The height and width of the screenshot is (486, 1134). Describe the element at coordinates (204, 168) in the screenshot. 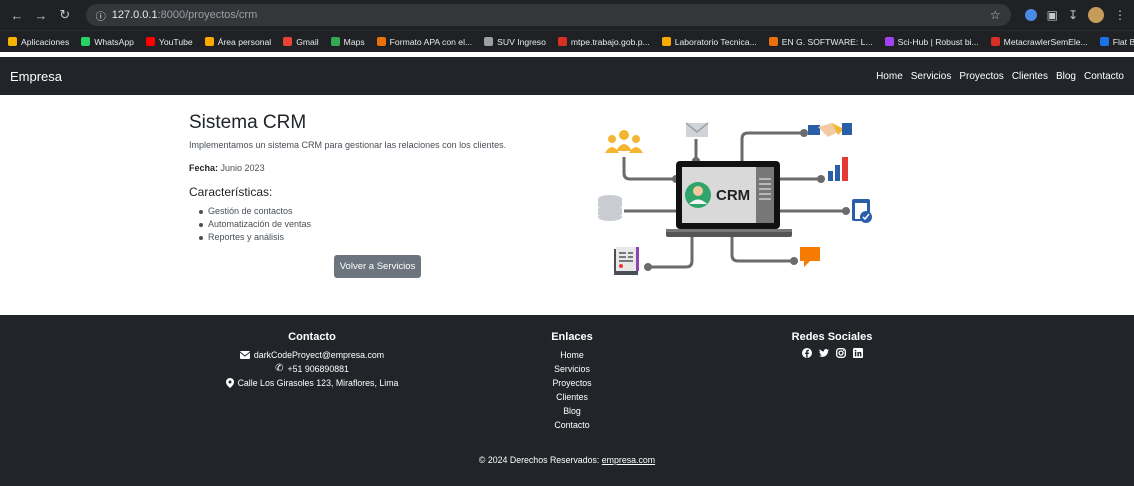

I see `date-label: Fecha:` at that location.